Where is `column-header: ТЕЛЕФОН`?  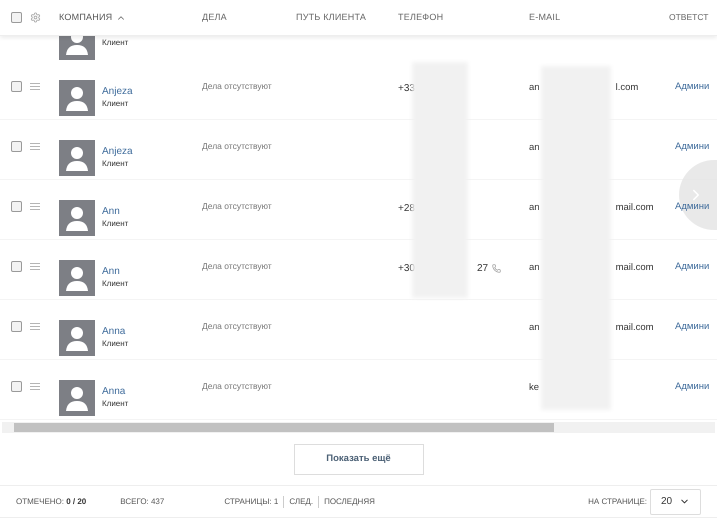 column-header: ТЕЛЕФОН is located at coordinates (421, 17).